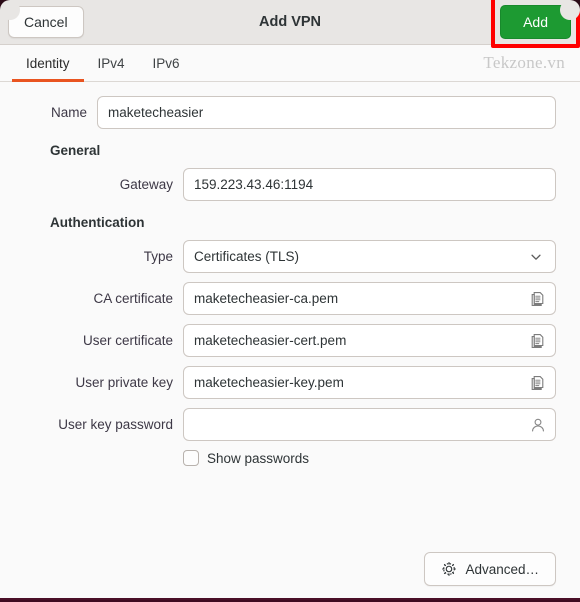 The image size is (580, 602). I want to click on cancel-button: Cancel, so click(46, 22).